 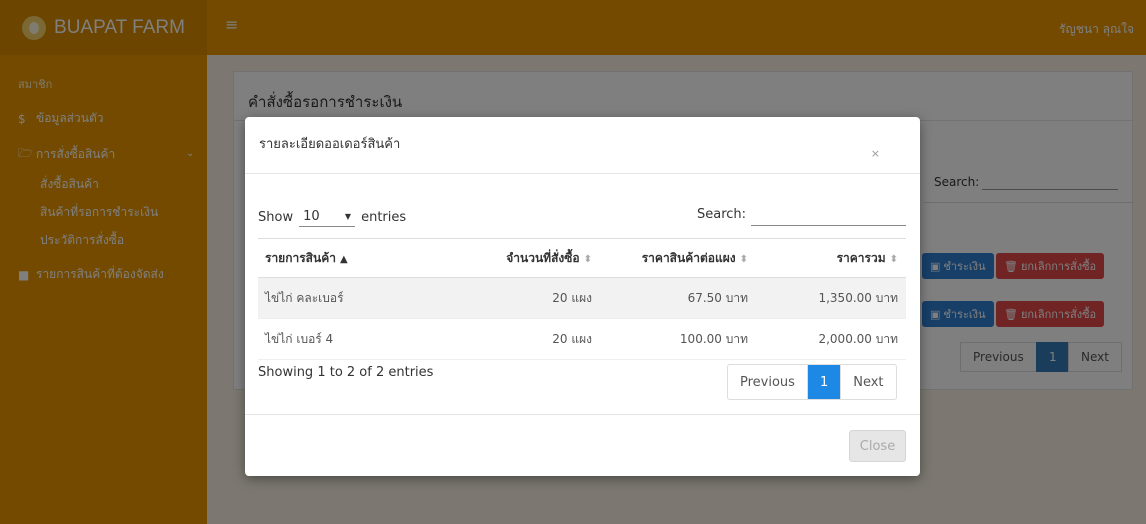 What do you see at coordinates (582, 445) in the screenshot?
I see `modal-footer: Close` at bounding box center [582, 445].